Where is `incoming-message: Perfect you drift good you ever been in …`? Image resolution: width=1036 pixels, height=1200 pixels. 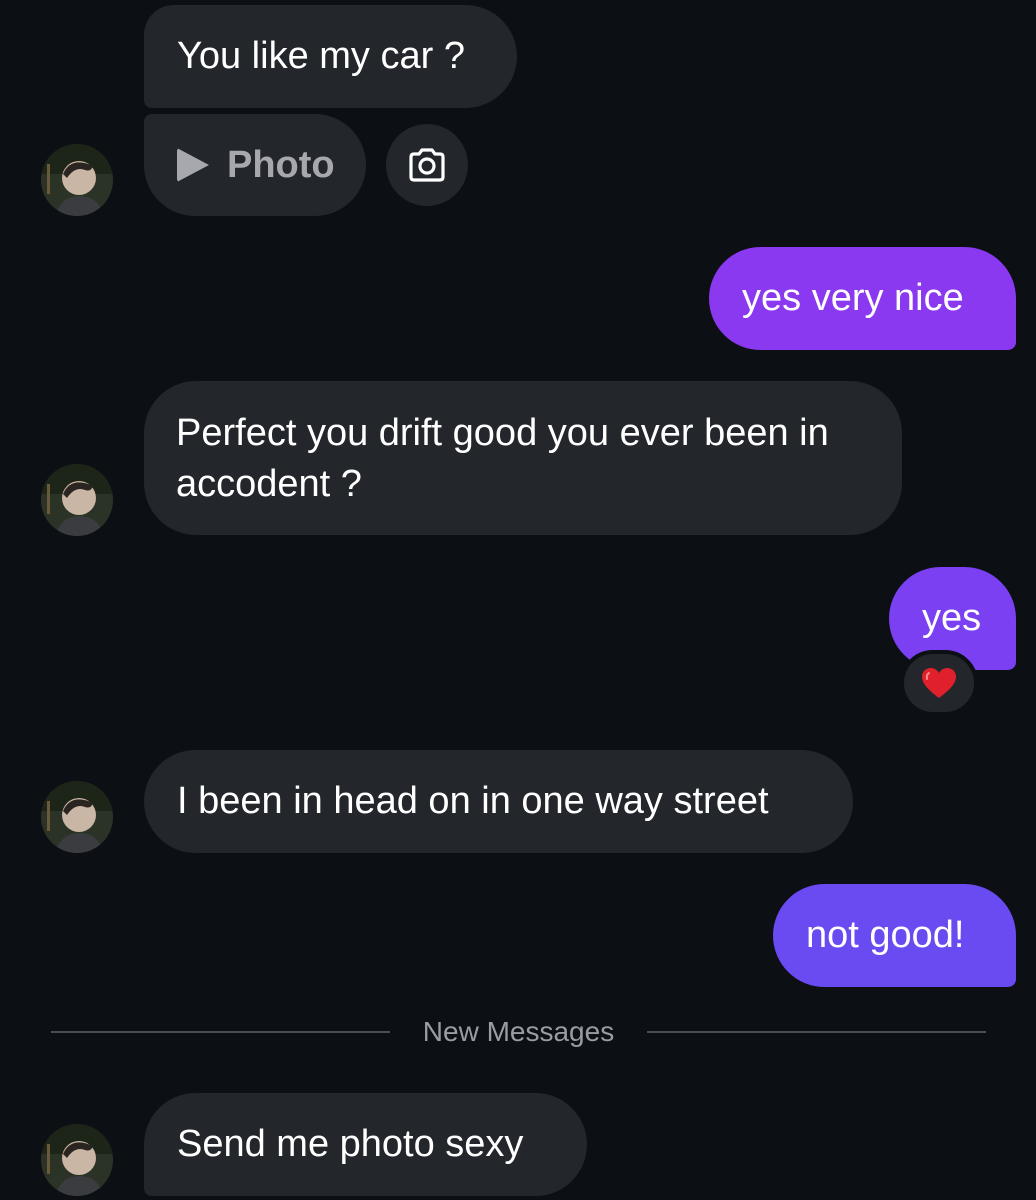
incoming-message: Perfect you drift good you ever been in … is located at coordinates (523, 458).